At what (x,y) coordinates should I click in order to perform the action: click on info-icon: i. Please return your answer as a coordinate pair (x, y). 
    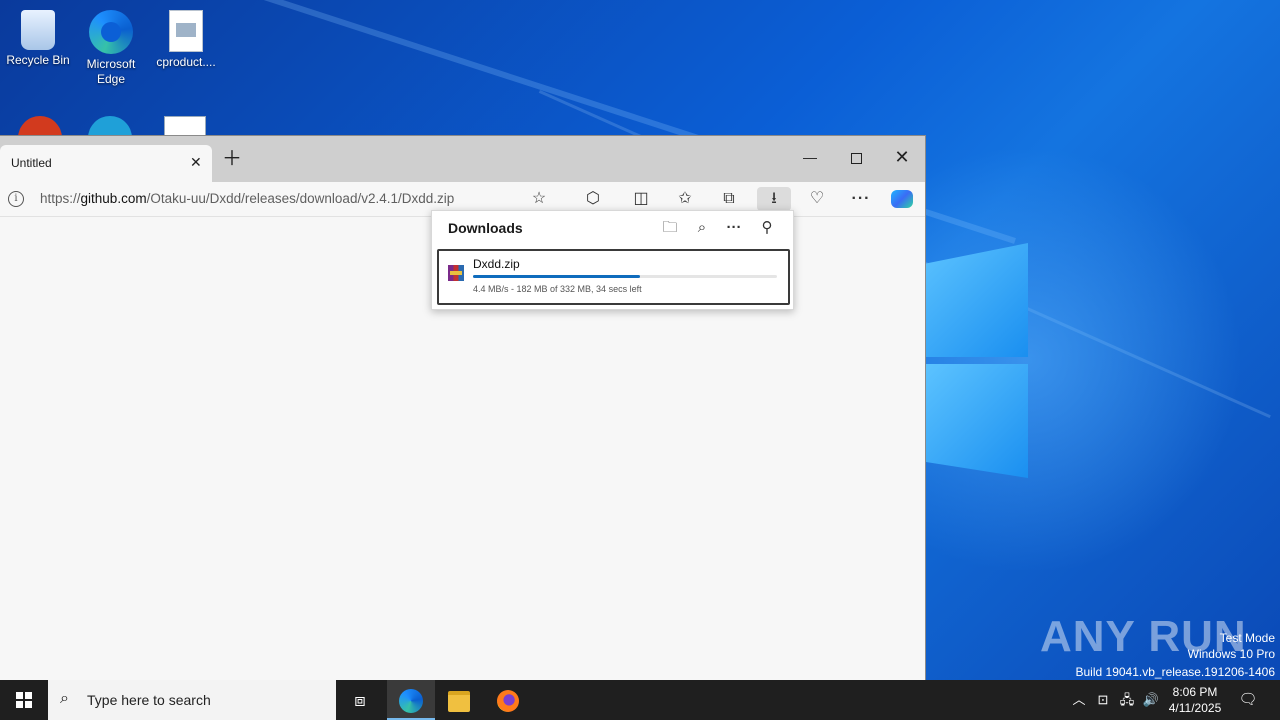
    Looking at the image, I should click on (16, 199).